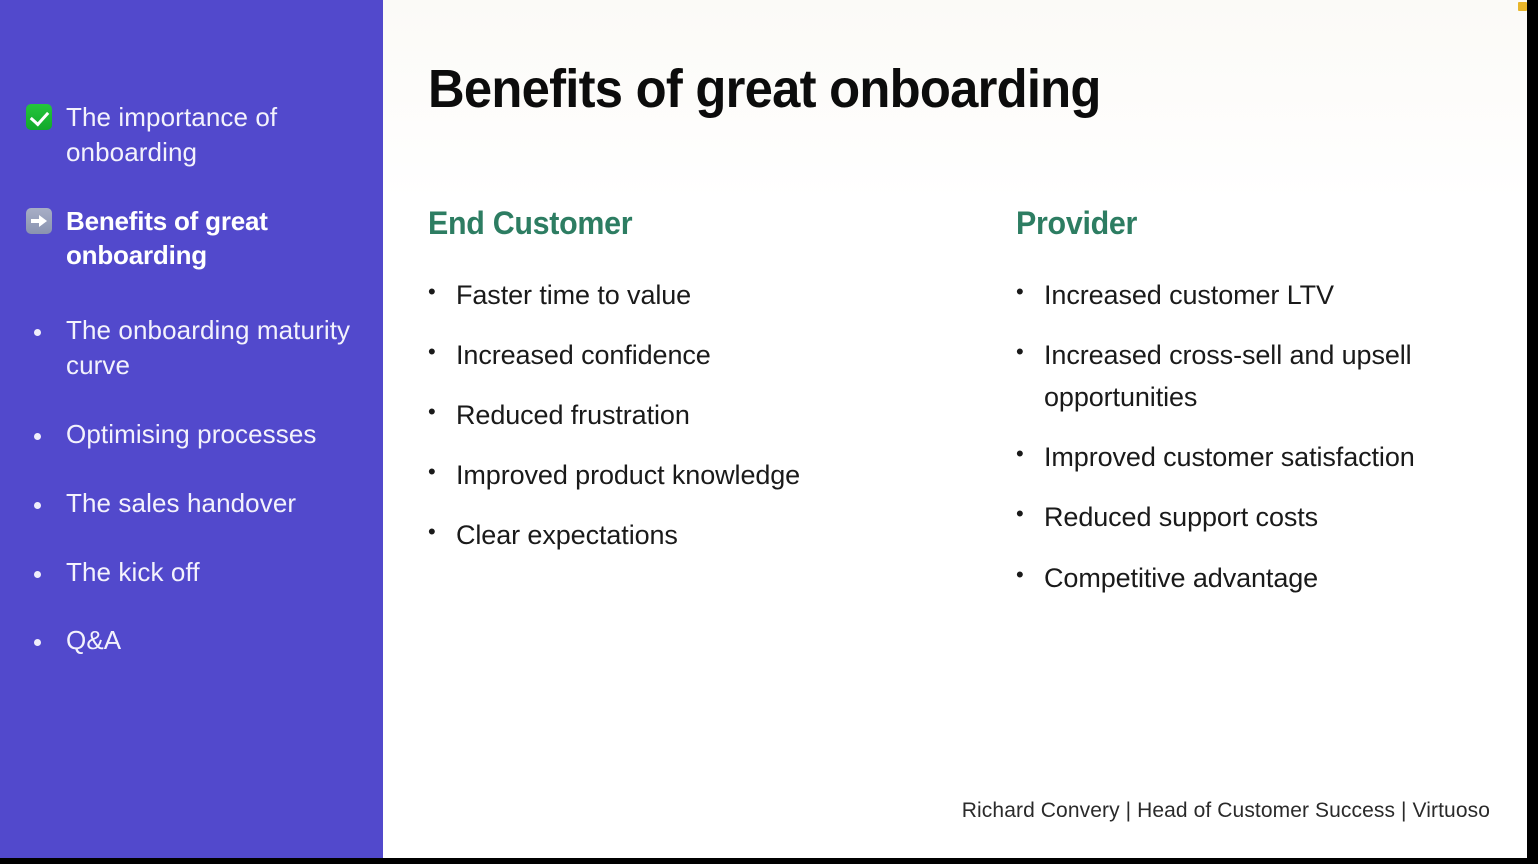 This screenshot has width=1538, height=864. Describe the element at coordinates (167, 238) in the screenshot. I see `sidebar-item-label: Benefits of great onboarding` at that location.